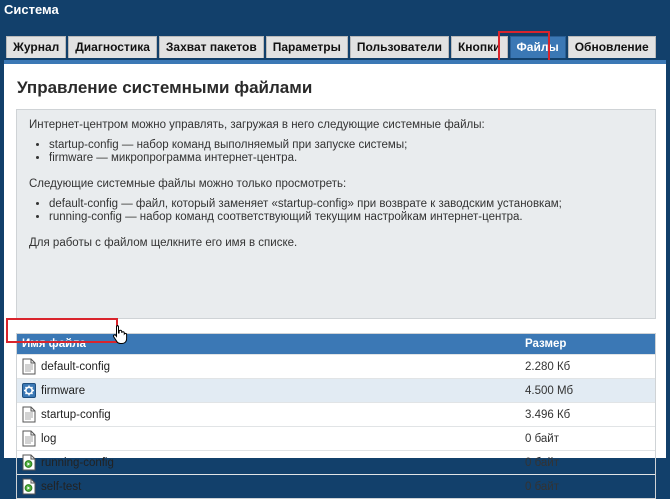 Image resolution: width=670 pixels, height=499 pixels. What do you see at coordinates (611, 47) in the screenshot?
I see `tab-update: Обновление` at bounding box center [611, 47].